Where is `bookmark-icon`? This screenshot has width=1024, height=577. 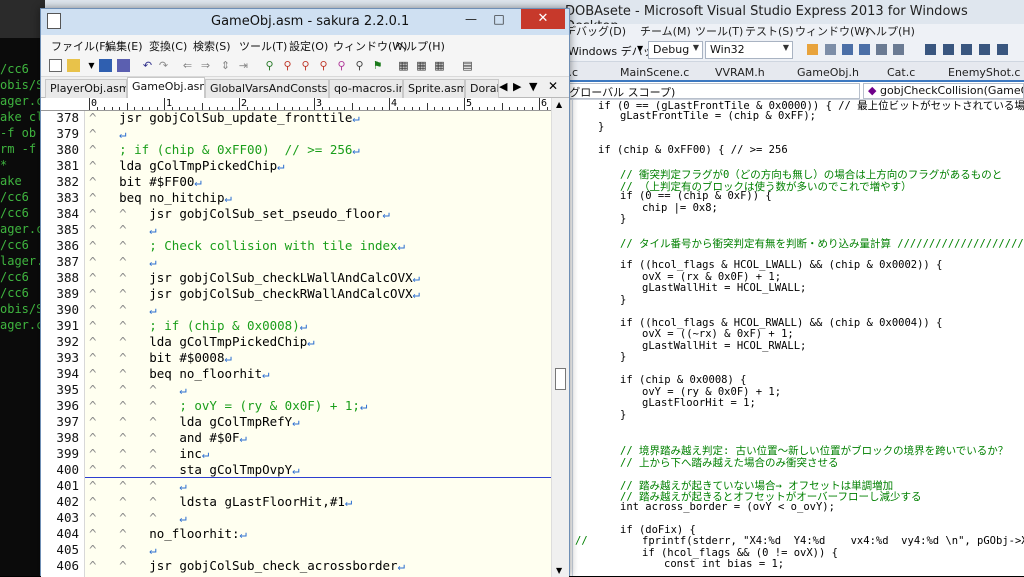
bookmark-icon is located at coordinates (930, 49).